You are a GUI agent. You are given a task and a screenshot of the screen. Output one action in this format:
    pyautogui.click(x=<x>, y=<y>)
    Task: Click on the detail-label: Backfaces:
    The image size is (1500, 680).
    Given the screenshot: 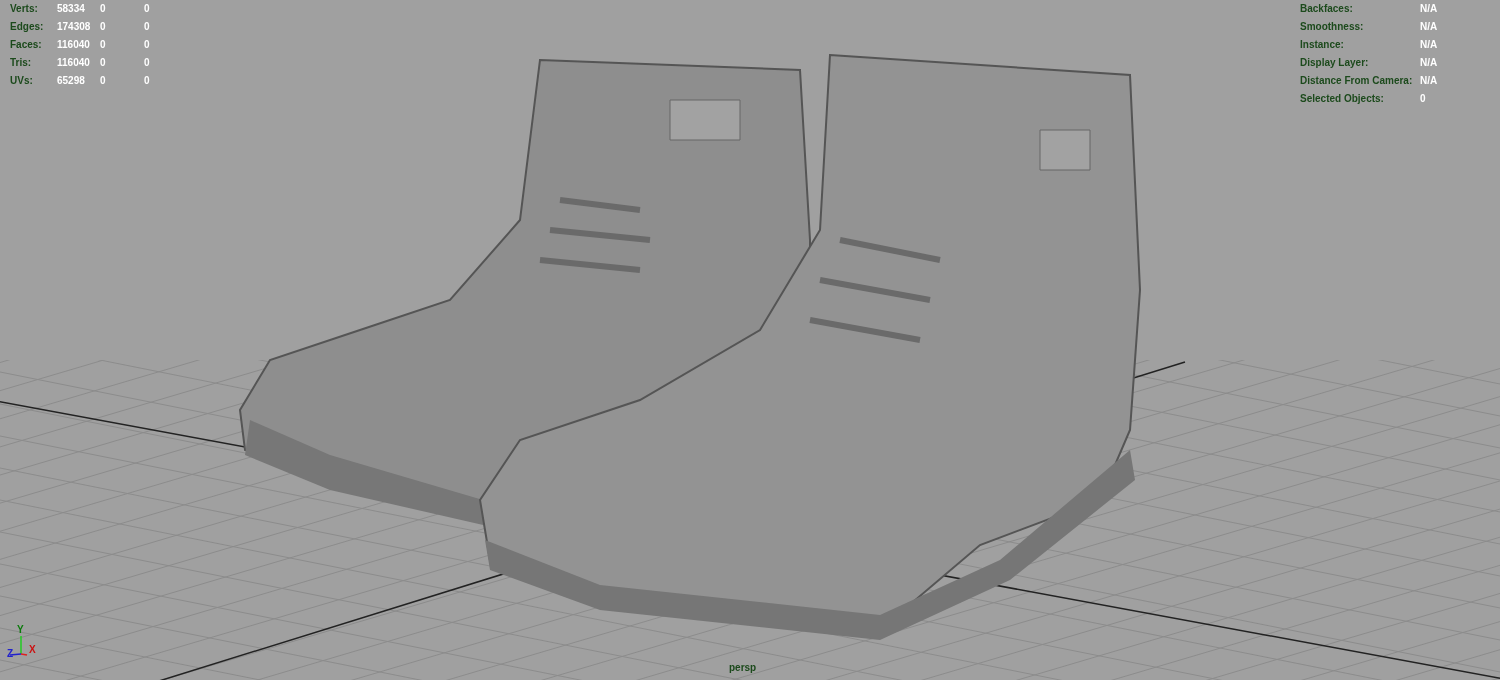 What is the action you would take?
    pyautogui.click(x=1327, y=9)
    